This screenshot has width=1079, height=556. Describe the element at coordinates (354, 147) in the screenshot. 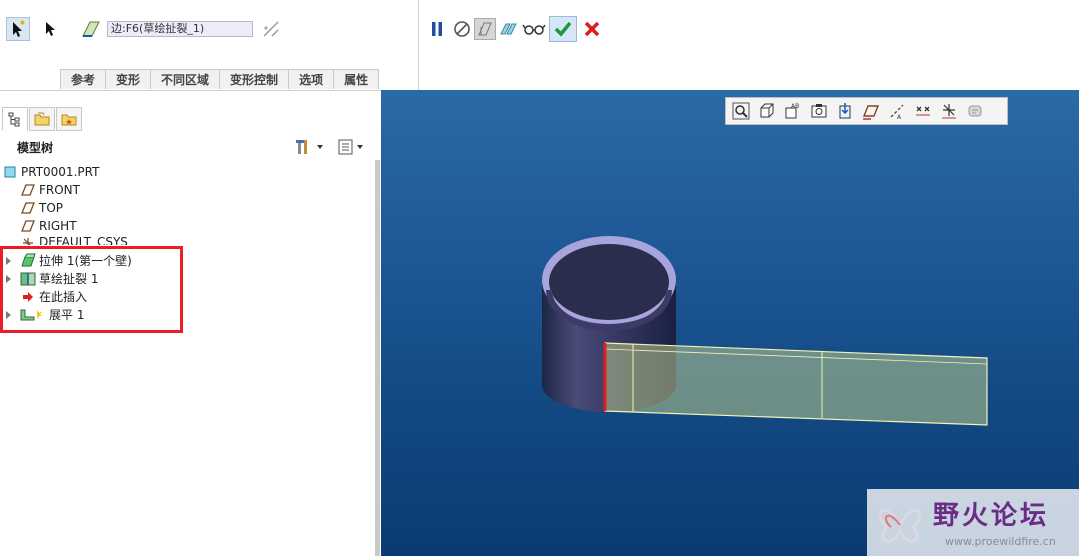

I see `show-options-button` at that location.